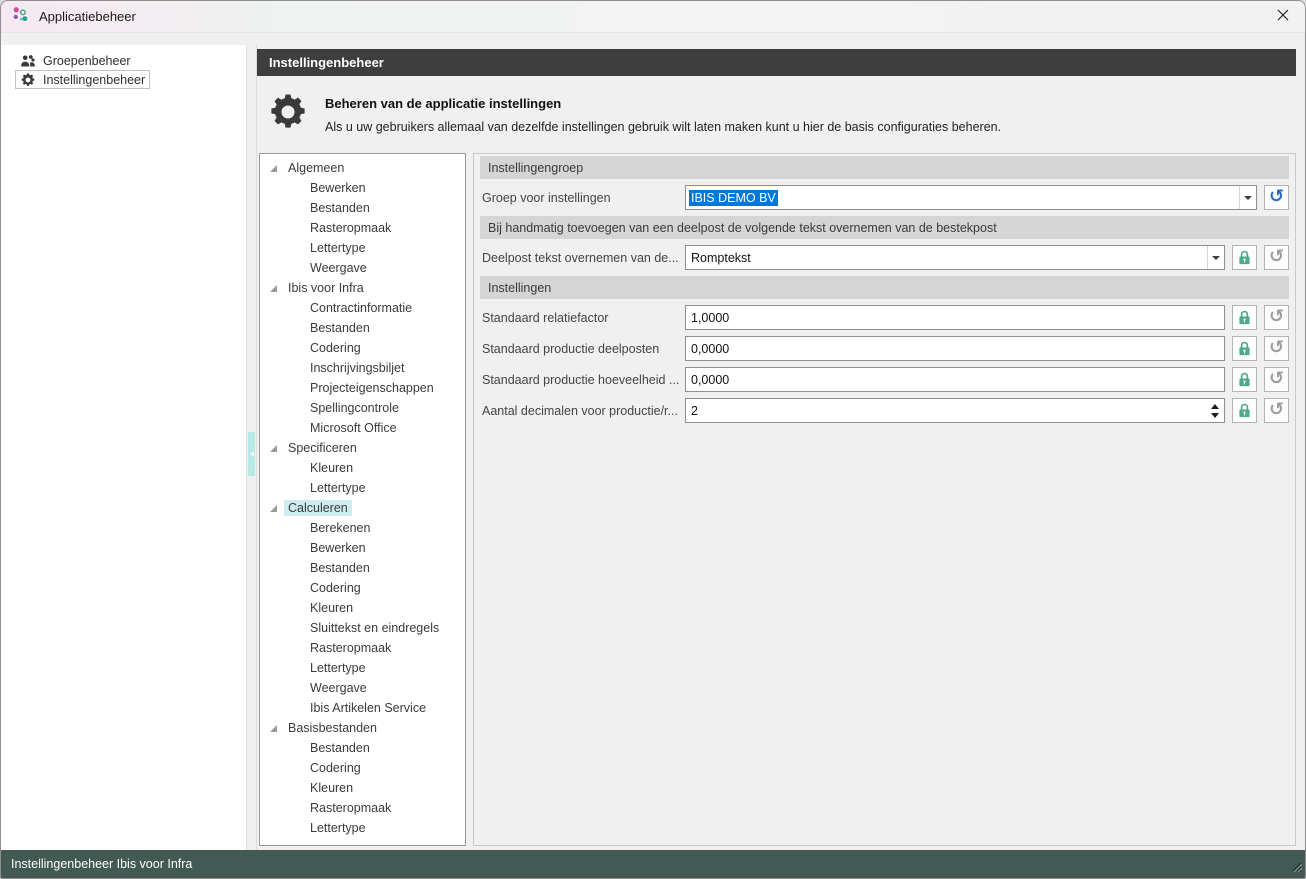 Image resolution: width=1306 pixels, height=879 pixels. Describe the element at coordinates (375, 628) in the screenshot. I see `tree-item-label: Sluittekst en eindregels` at that location.